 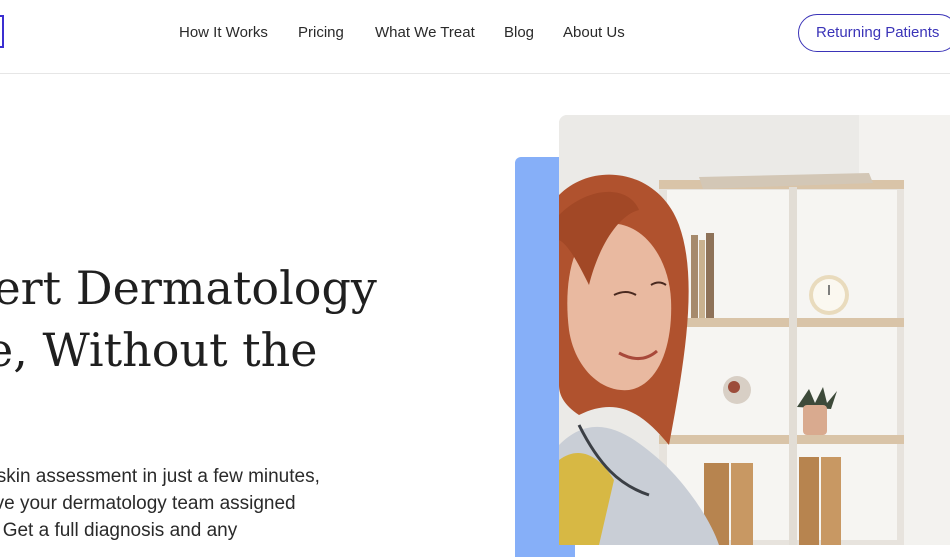 I want to click on hero-title-line: re, Without the, so click(x=159, y=350).